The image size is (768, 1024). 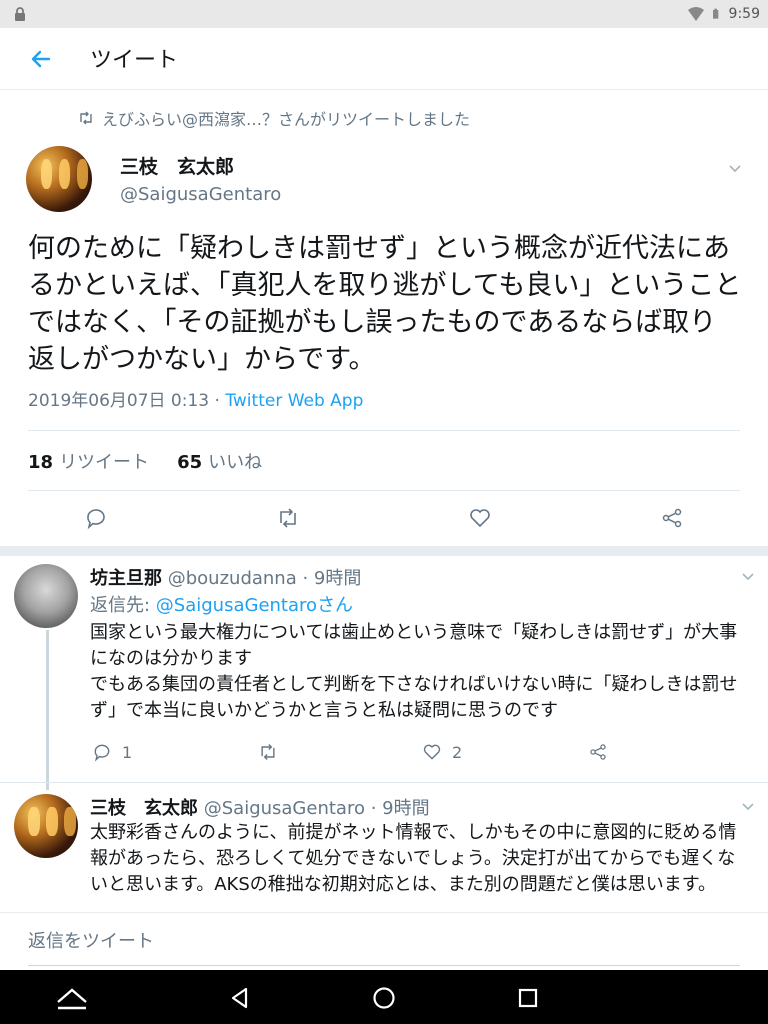 What do you see at coordinates (240, 998) in the screenshot?
I see `back-icon` at bounding box center [240, 998].